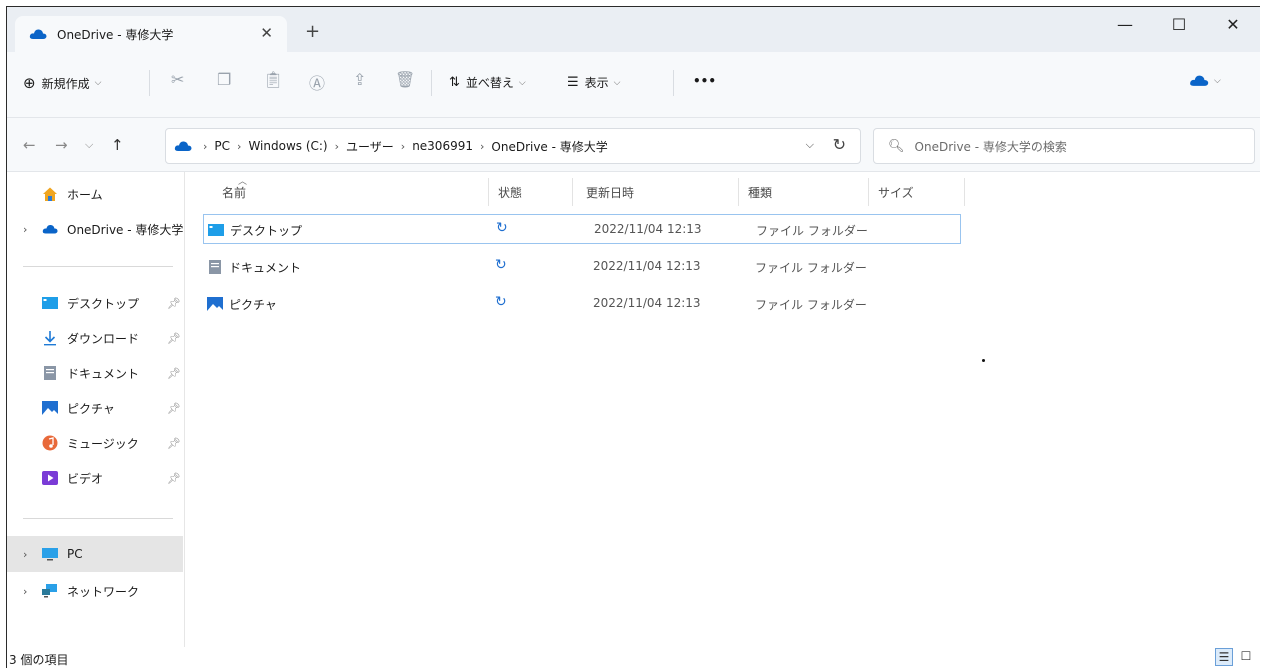 The image size is (1266, 668). Describe the element at coordinates (89, 145) in the screenshot. I see `recent-locations-chevron-icon: ⌵` at that location.